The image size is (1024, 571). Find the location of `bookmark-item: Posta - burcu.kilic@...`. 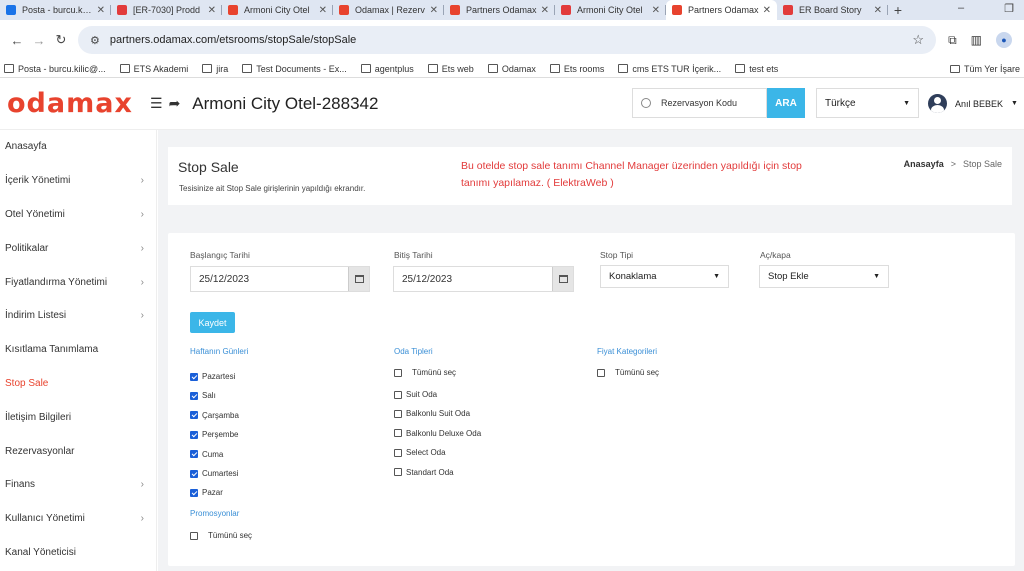

bookmark-item: Posta - burcu.kilic@... is located at coordinates (55, 69).